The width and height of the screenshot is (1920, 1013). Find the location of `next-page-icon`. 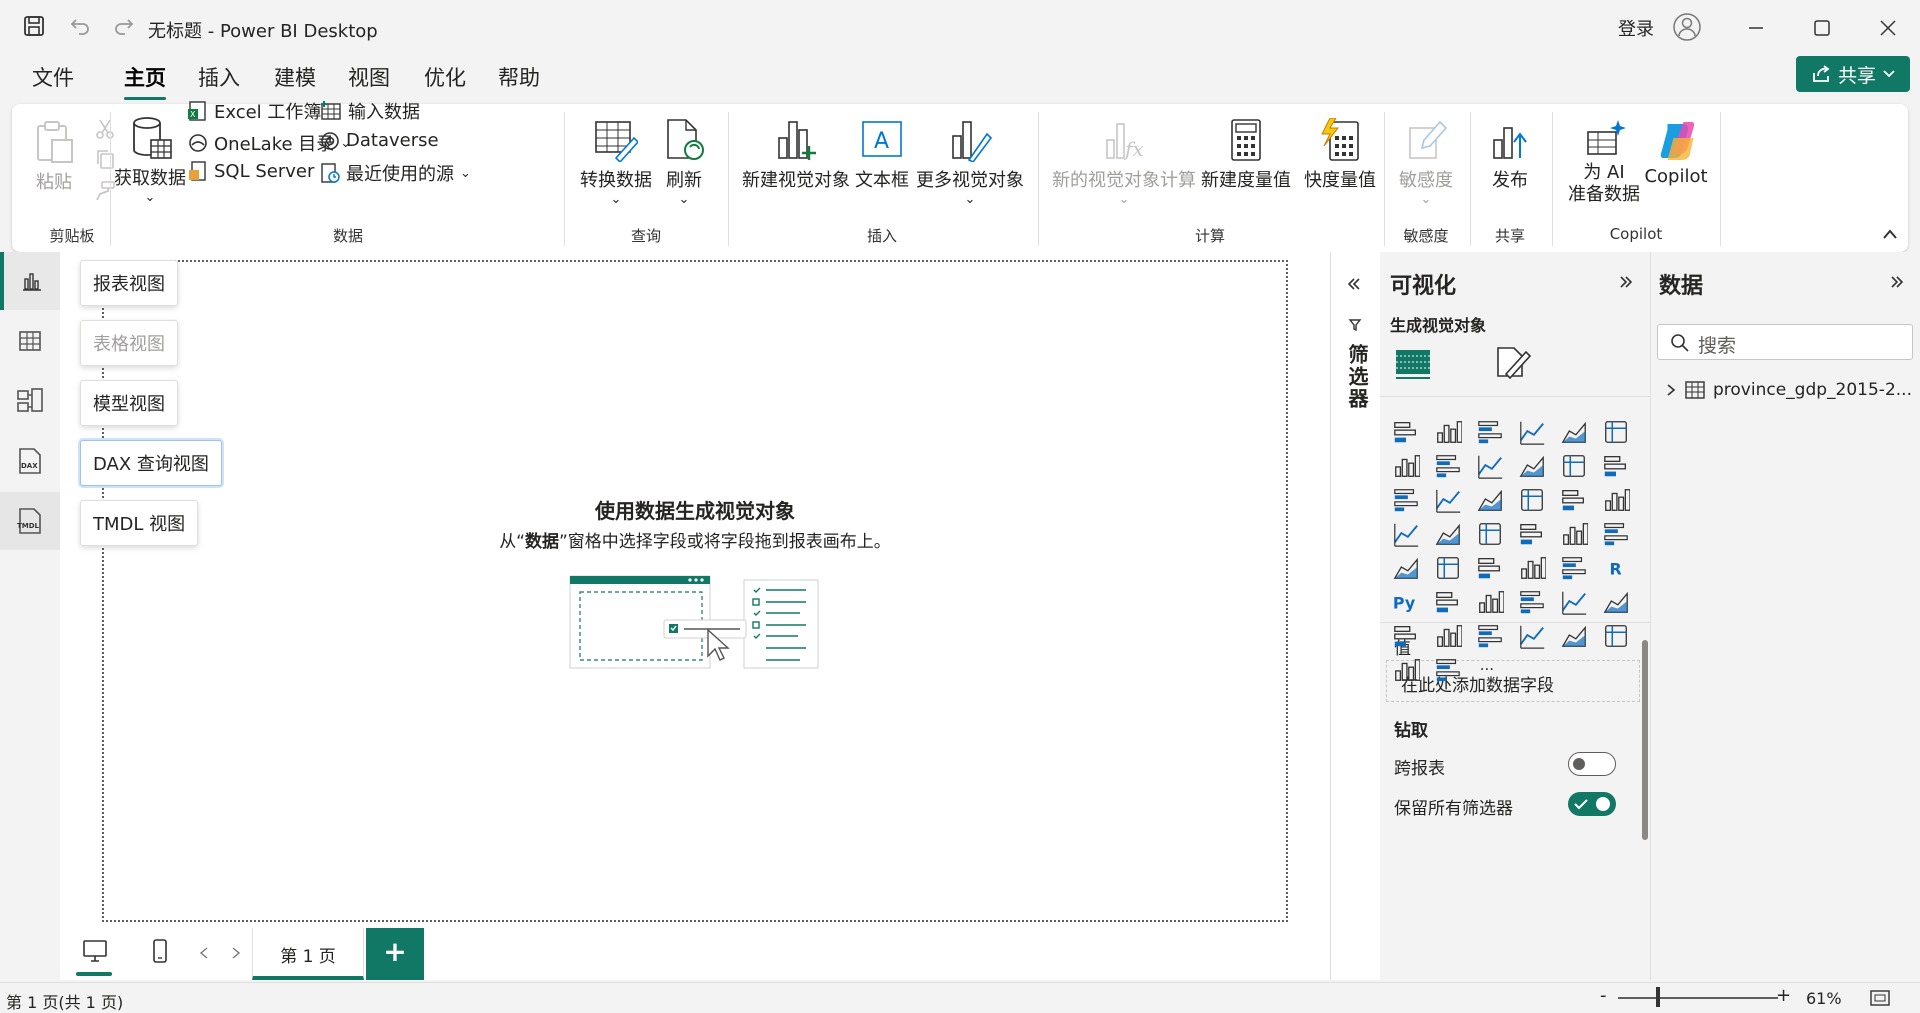

next-page-icon is located at coordinates (236, 953).